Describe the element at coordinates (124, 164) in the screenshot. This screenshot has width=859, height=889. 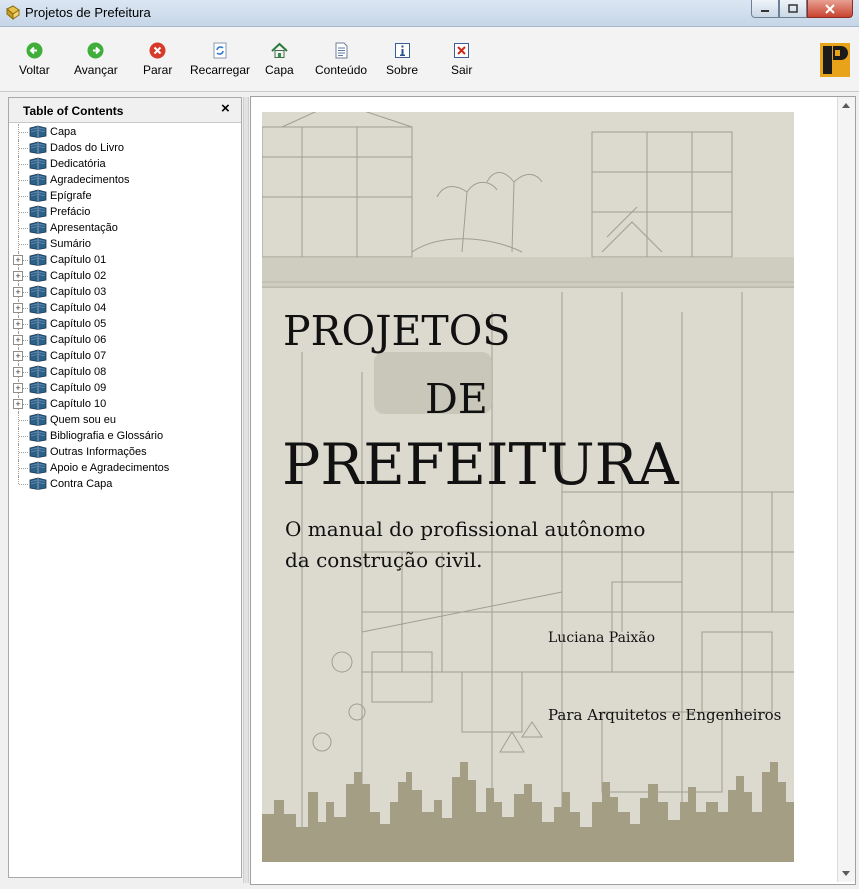
I see `toc-item: Dedicatória` at that location.